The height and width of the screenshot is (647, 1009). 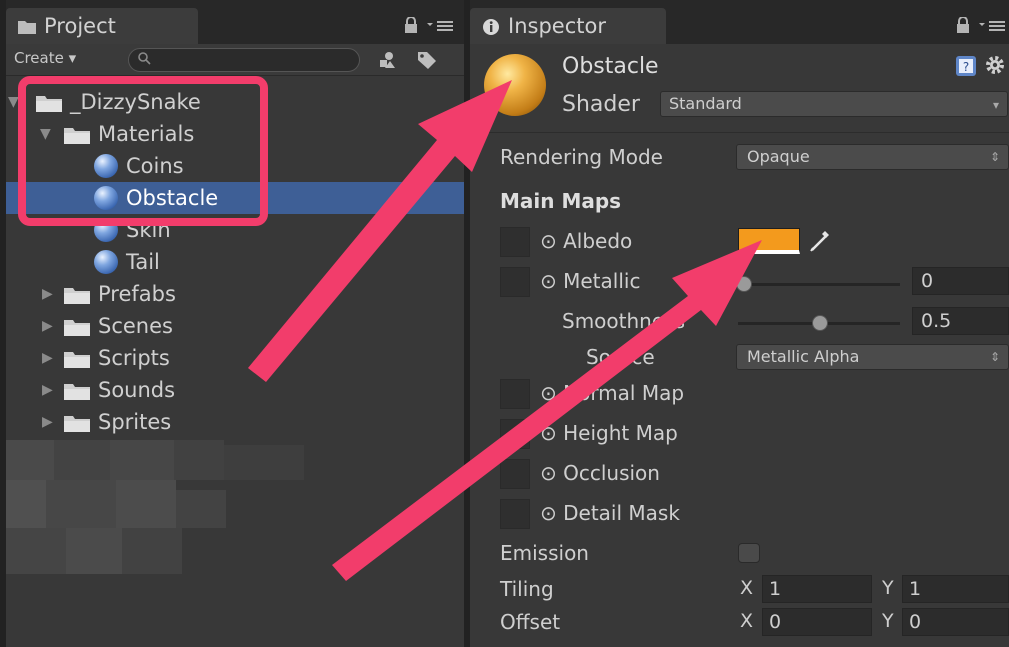 What do you see at coordinates (561, 201) in the screenshot?
I see `main-maps-header: Main Maps` at bounding box center [561, 201].